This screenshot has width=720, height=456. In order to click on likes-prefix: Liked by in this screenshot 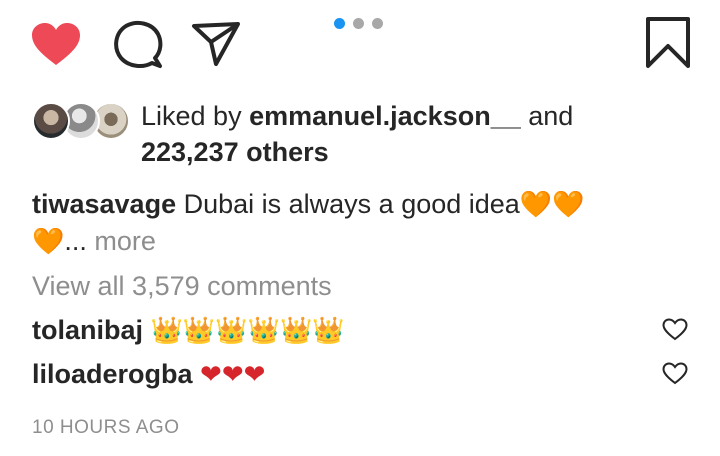, I will do `click(191, 116)`.